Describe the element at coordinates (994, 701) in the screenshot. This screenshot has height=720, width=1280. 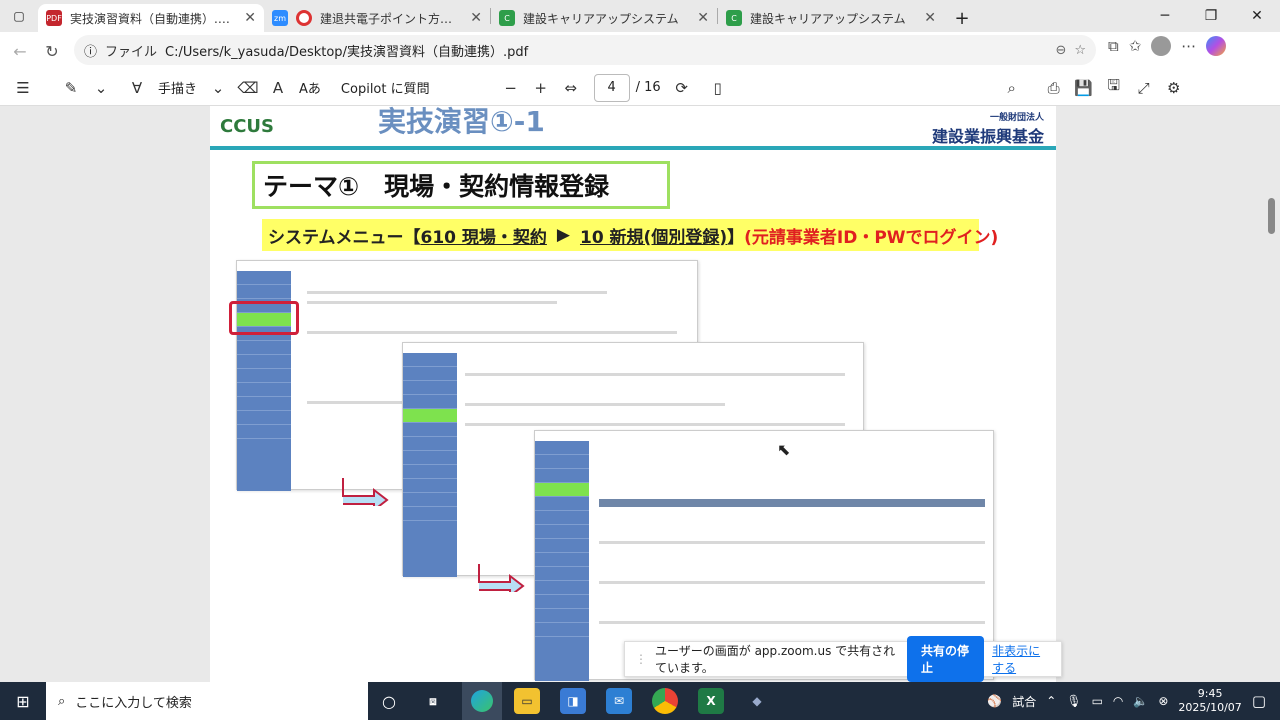
I see `mlb-icon: ⚾` at that location.